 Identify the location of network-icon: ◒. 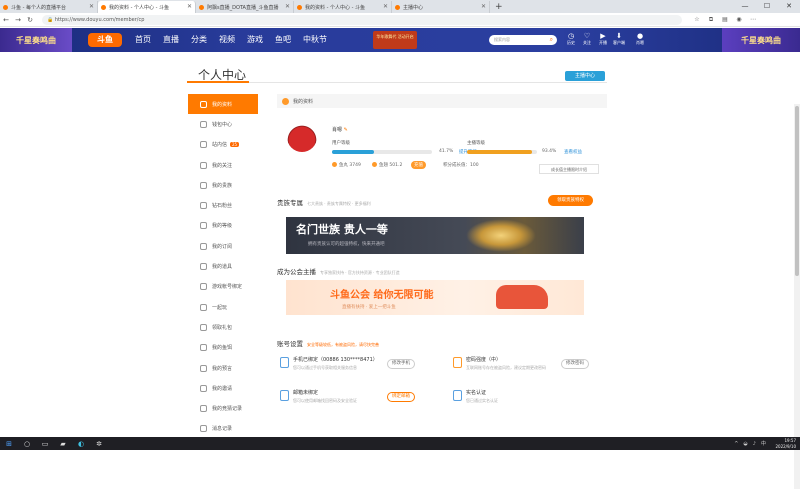
(745, 444).